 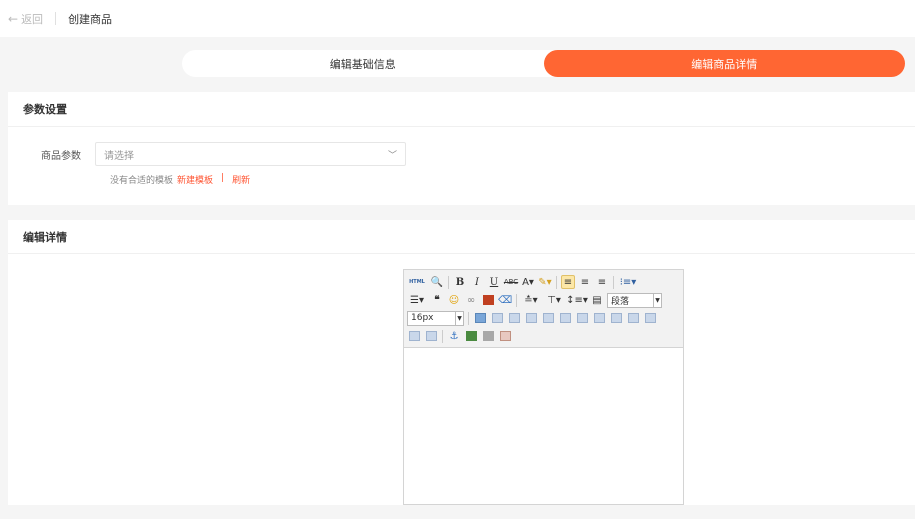 I want to click on indent-icon: ↕≡▾, so click(x=577, y=300).